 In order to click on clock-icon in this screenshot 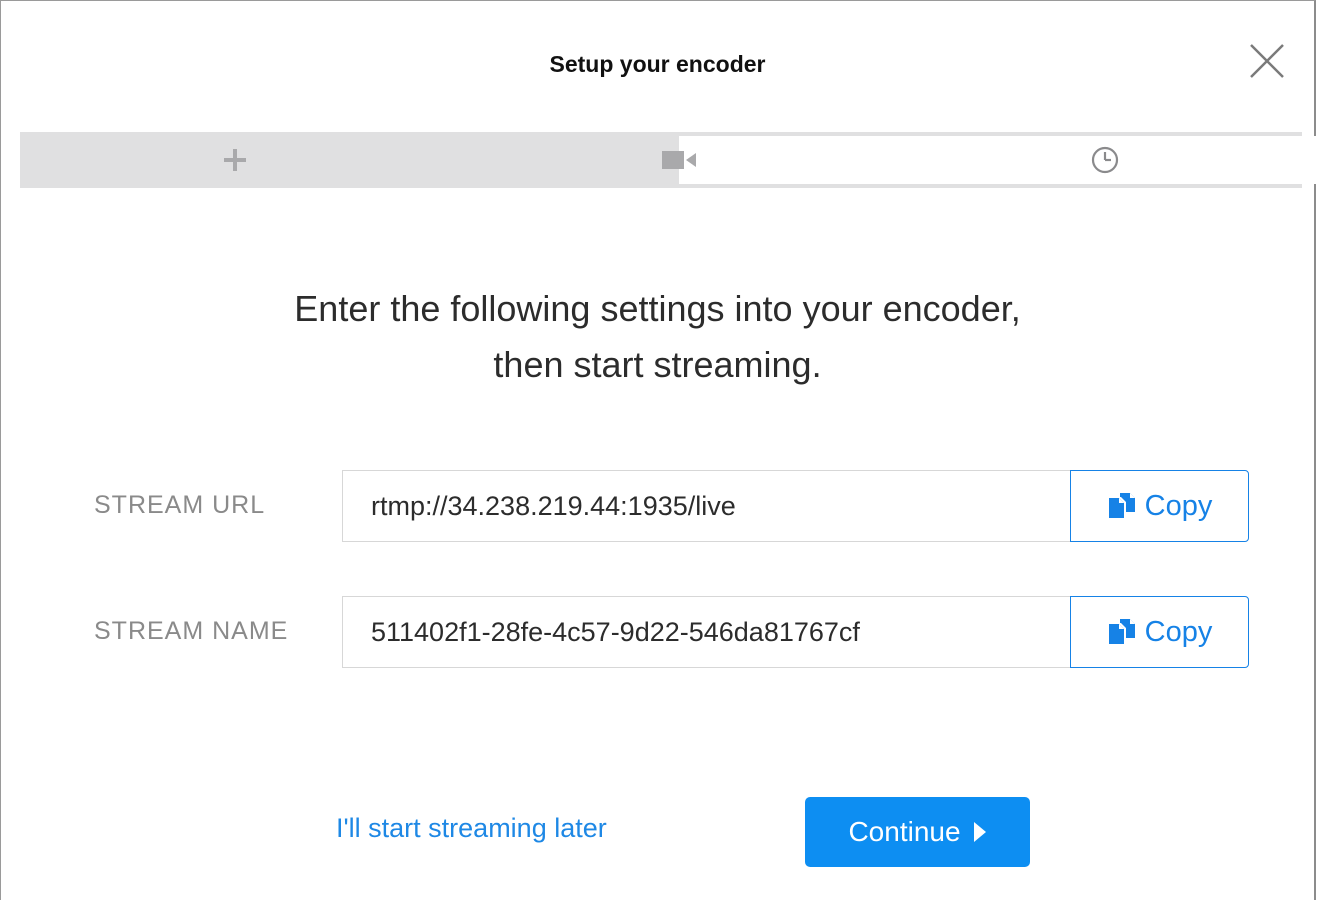, I will do `click(1105, 160)`.